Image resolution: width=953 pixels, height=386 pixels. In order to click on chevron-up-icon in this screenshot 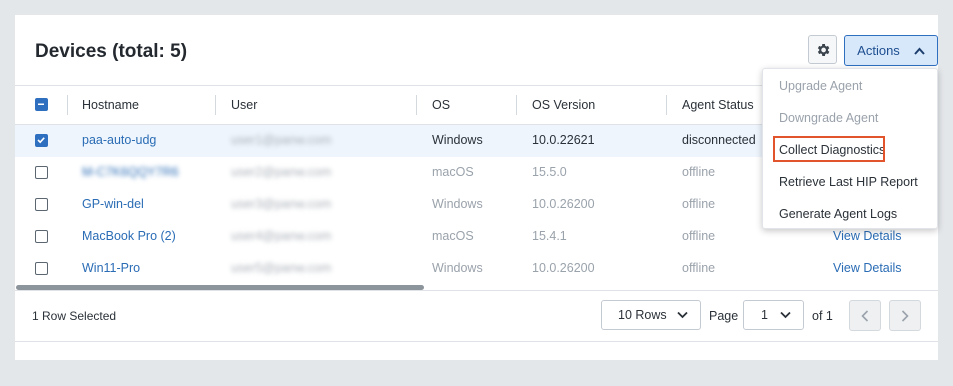, I will do `click(919, 51)`.